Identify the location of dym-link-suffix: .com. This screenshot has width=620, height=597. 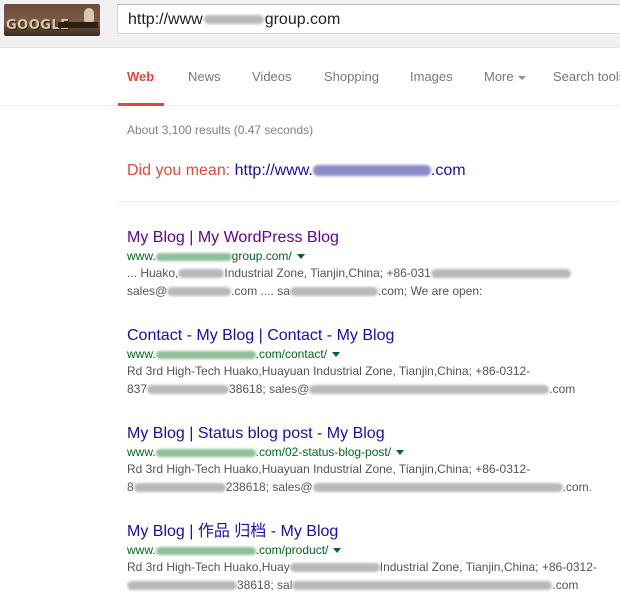
(448, 170).